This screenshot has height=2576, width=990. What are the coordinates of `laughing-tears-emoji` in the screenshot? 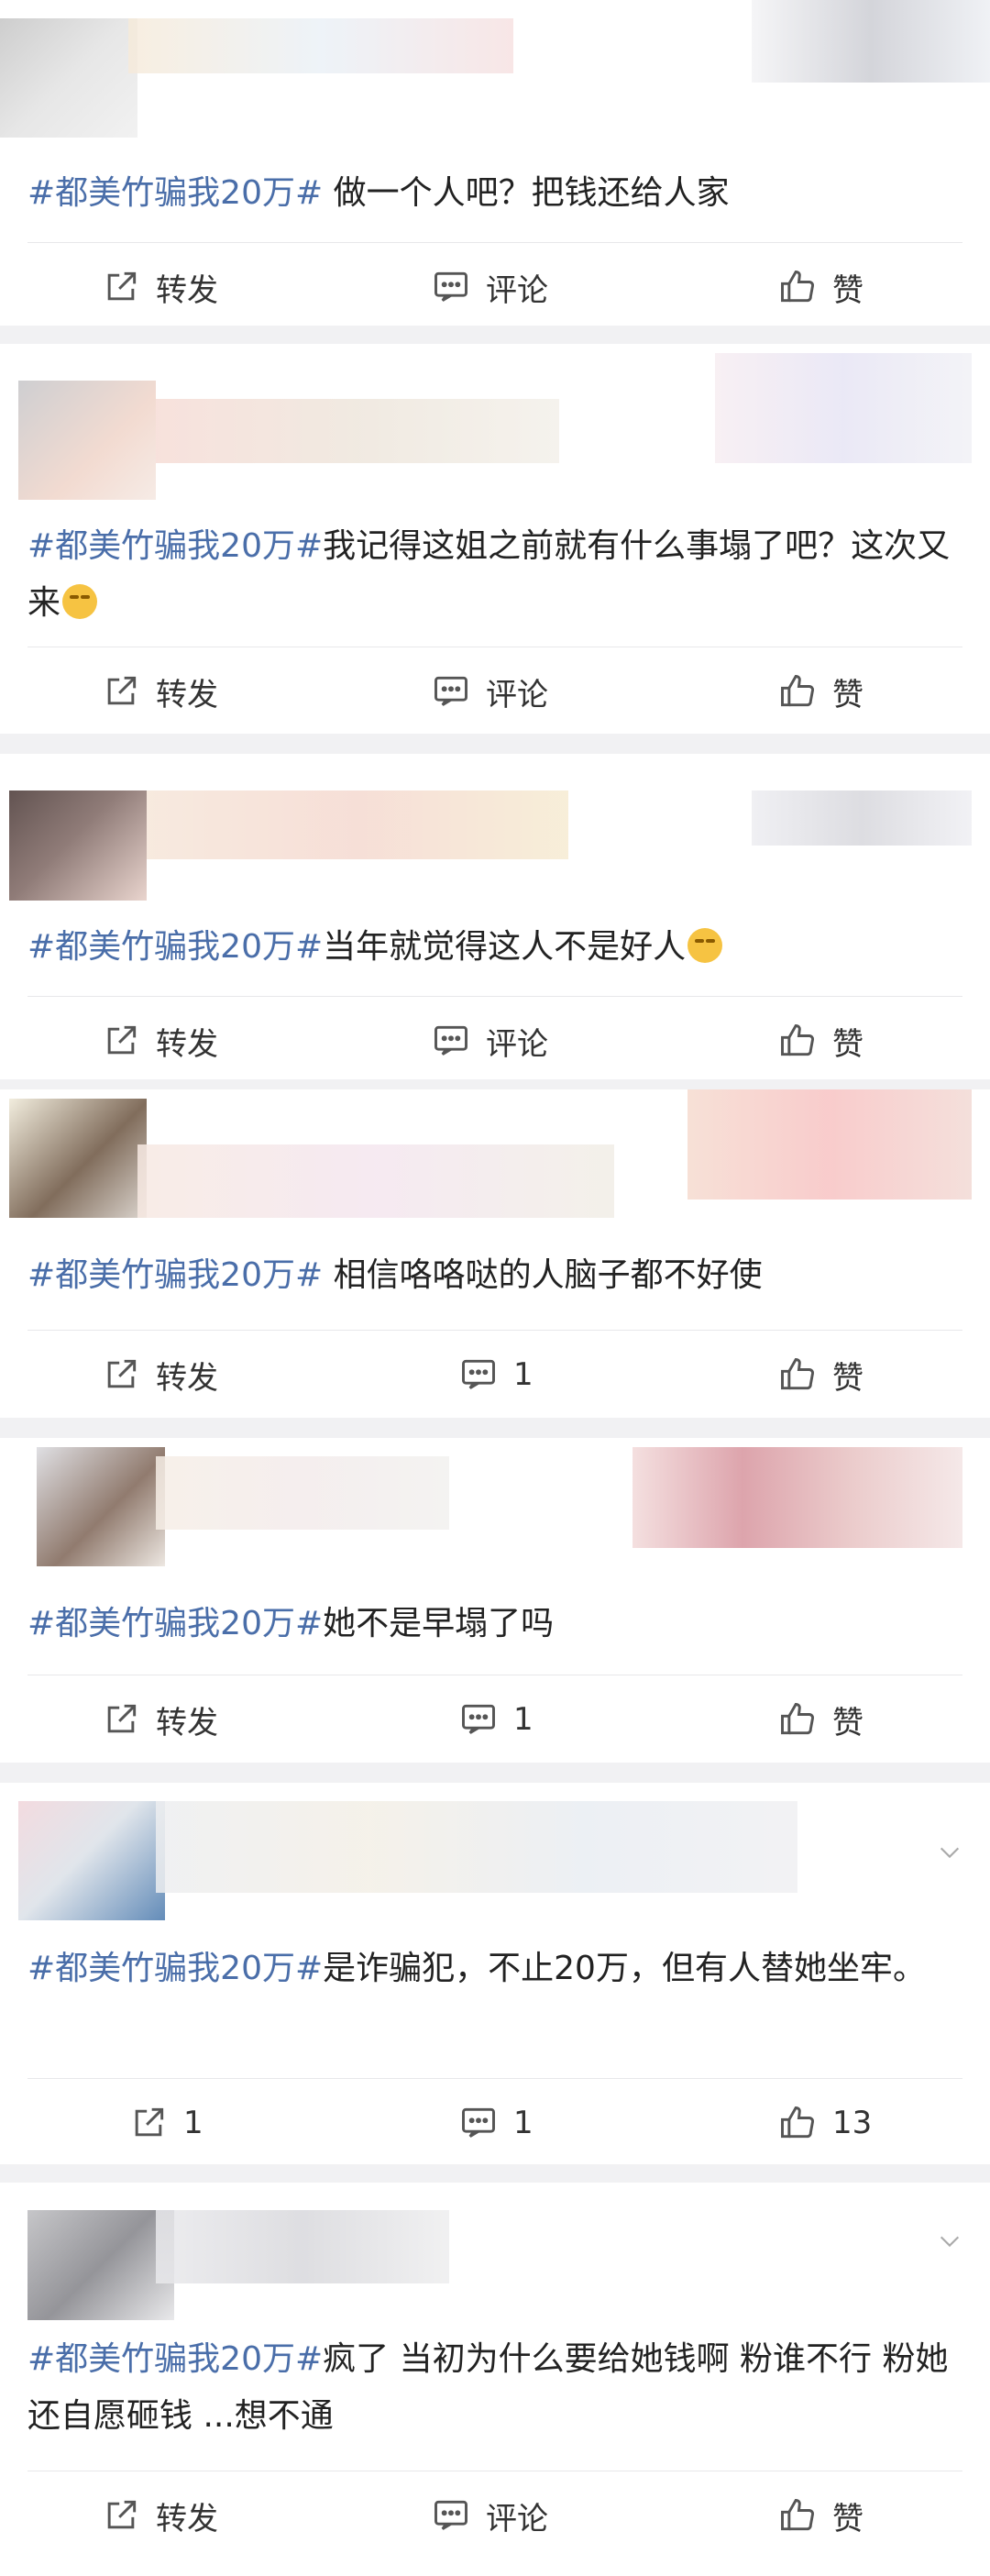 It's located at (80, 601).